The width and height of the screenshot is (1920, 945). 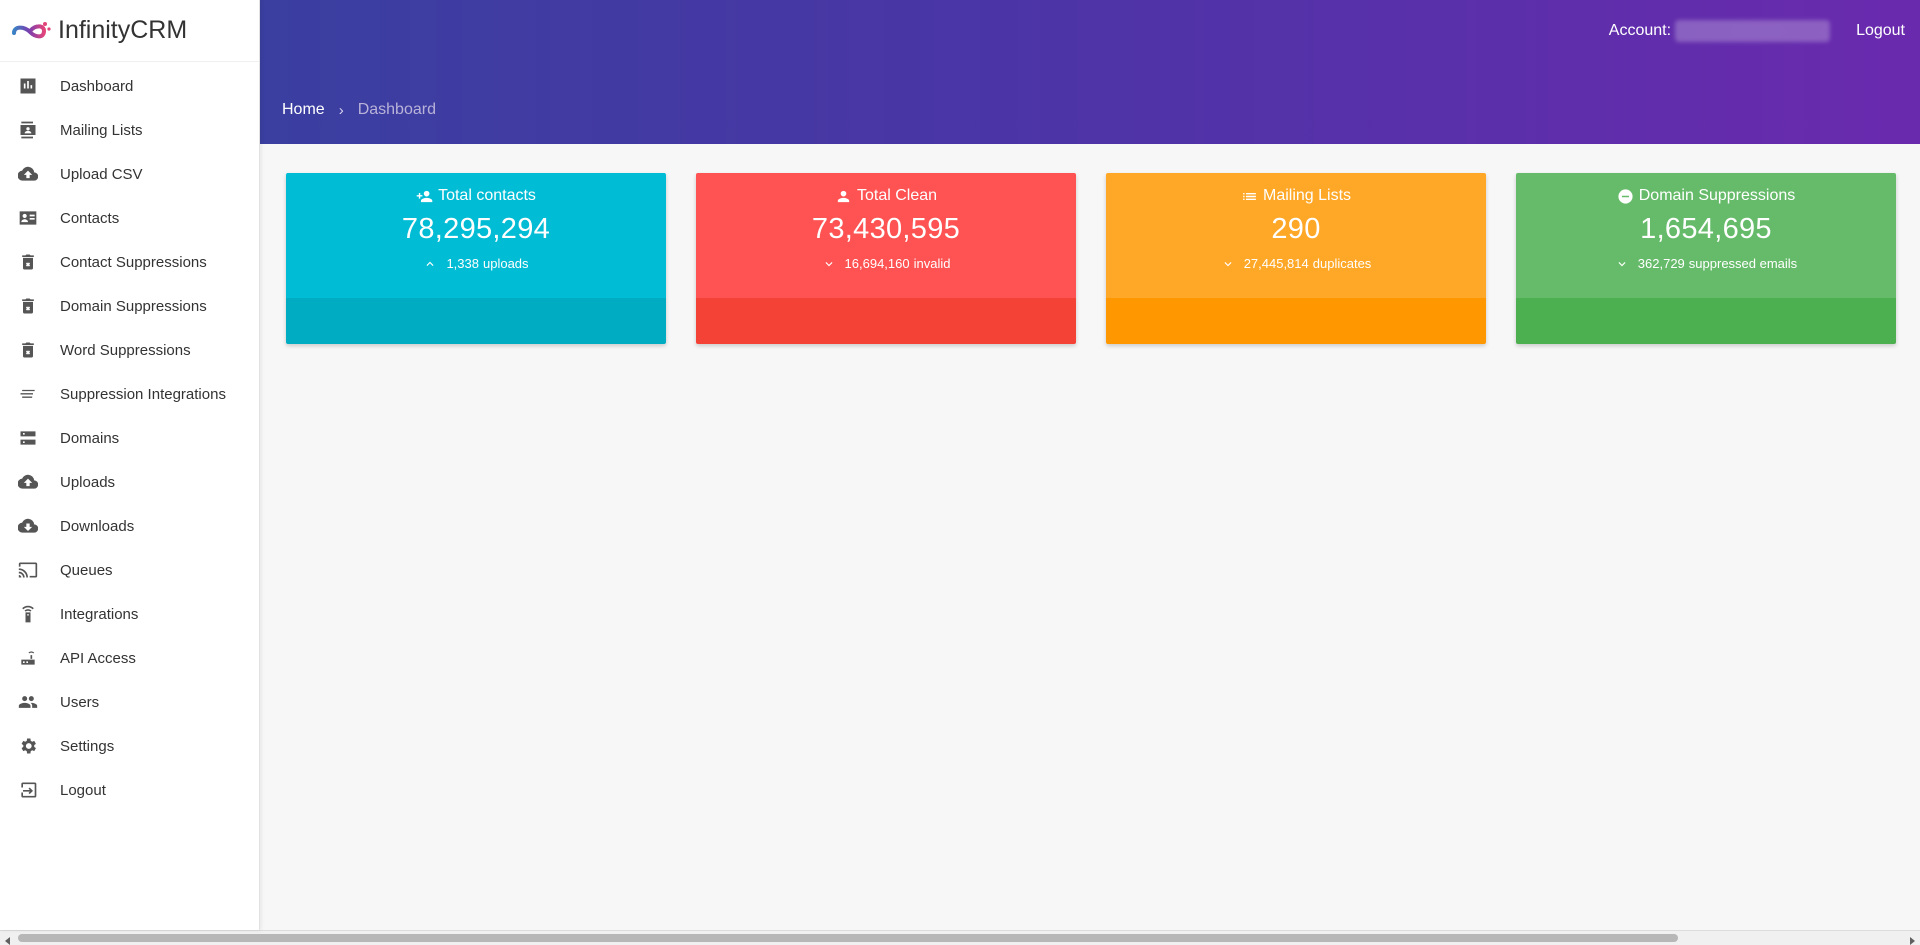 What do you see at coordinates (28, 570) in the screenshot?
I see `cast-icon` at bounding box center [28, 570].